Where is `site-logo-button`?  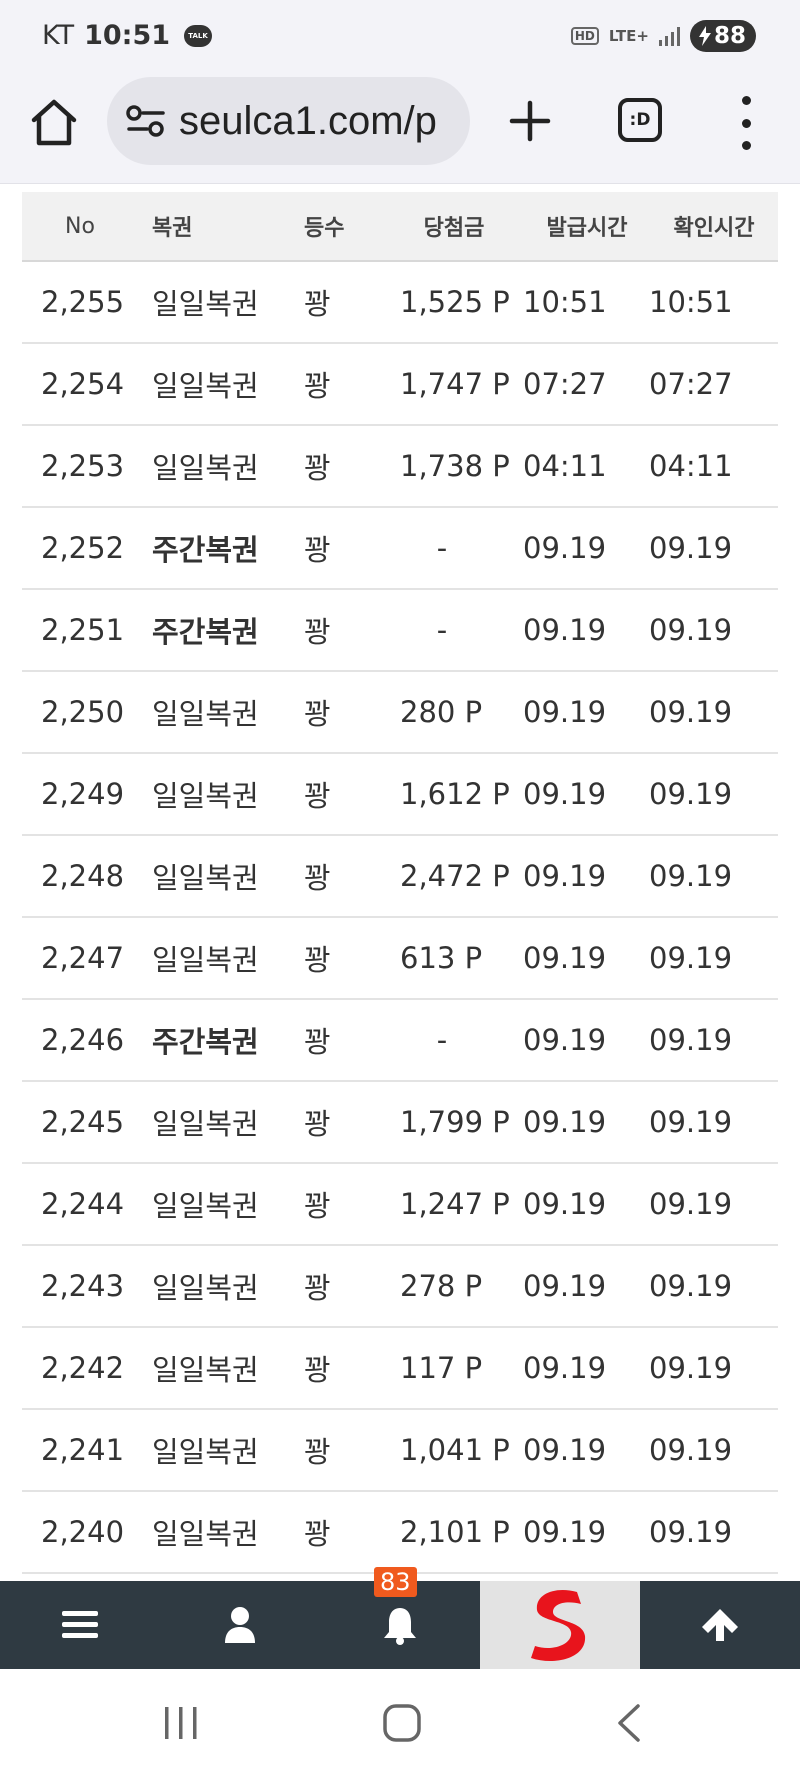
site-logo-button is located at coordinates (560, 1625).